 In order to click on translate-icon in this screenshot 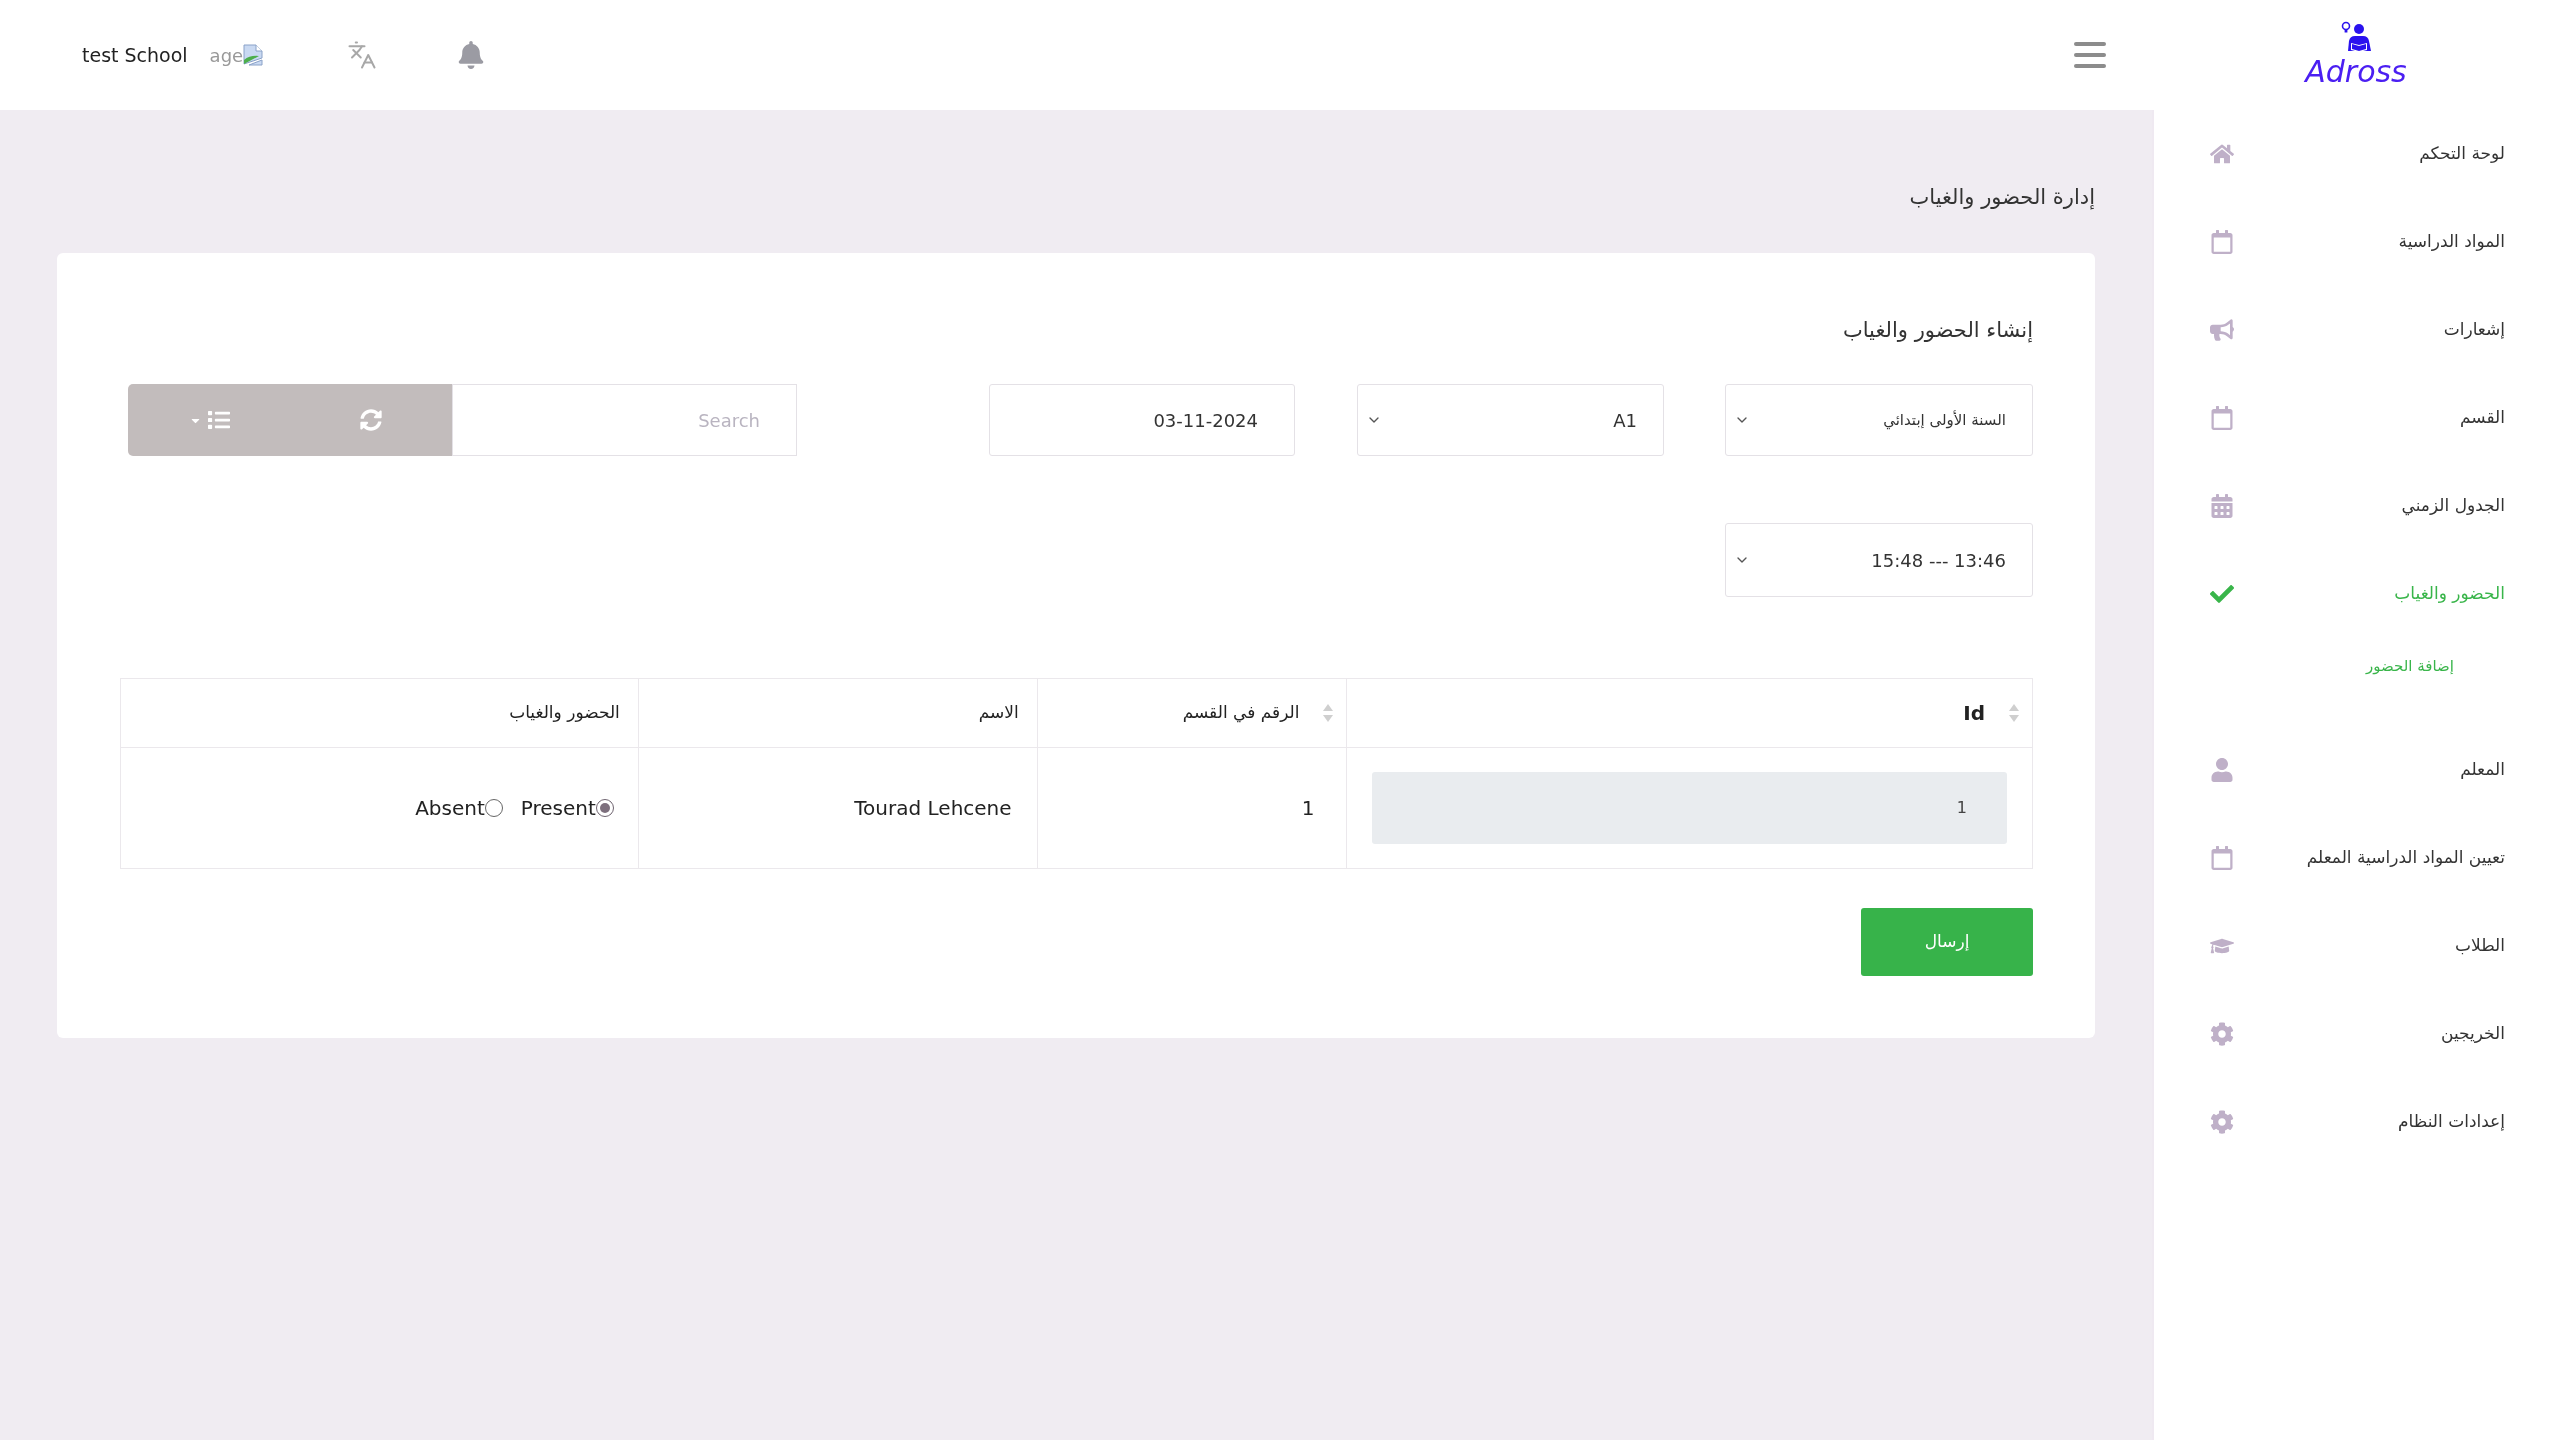, I will do `click(362, 55)`.